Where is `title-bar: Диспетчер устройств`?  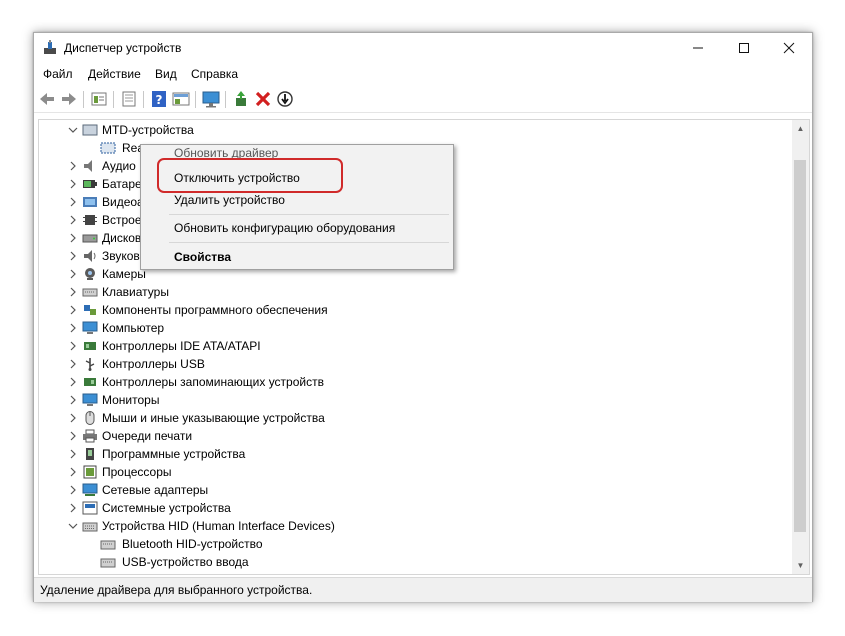 title-bar: Диспетчер устройств is located at coordinates (423, 48).